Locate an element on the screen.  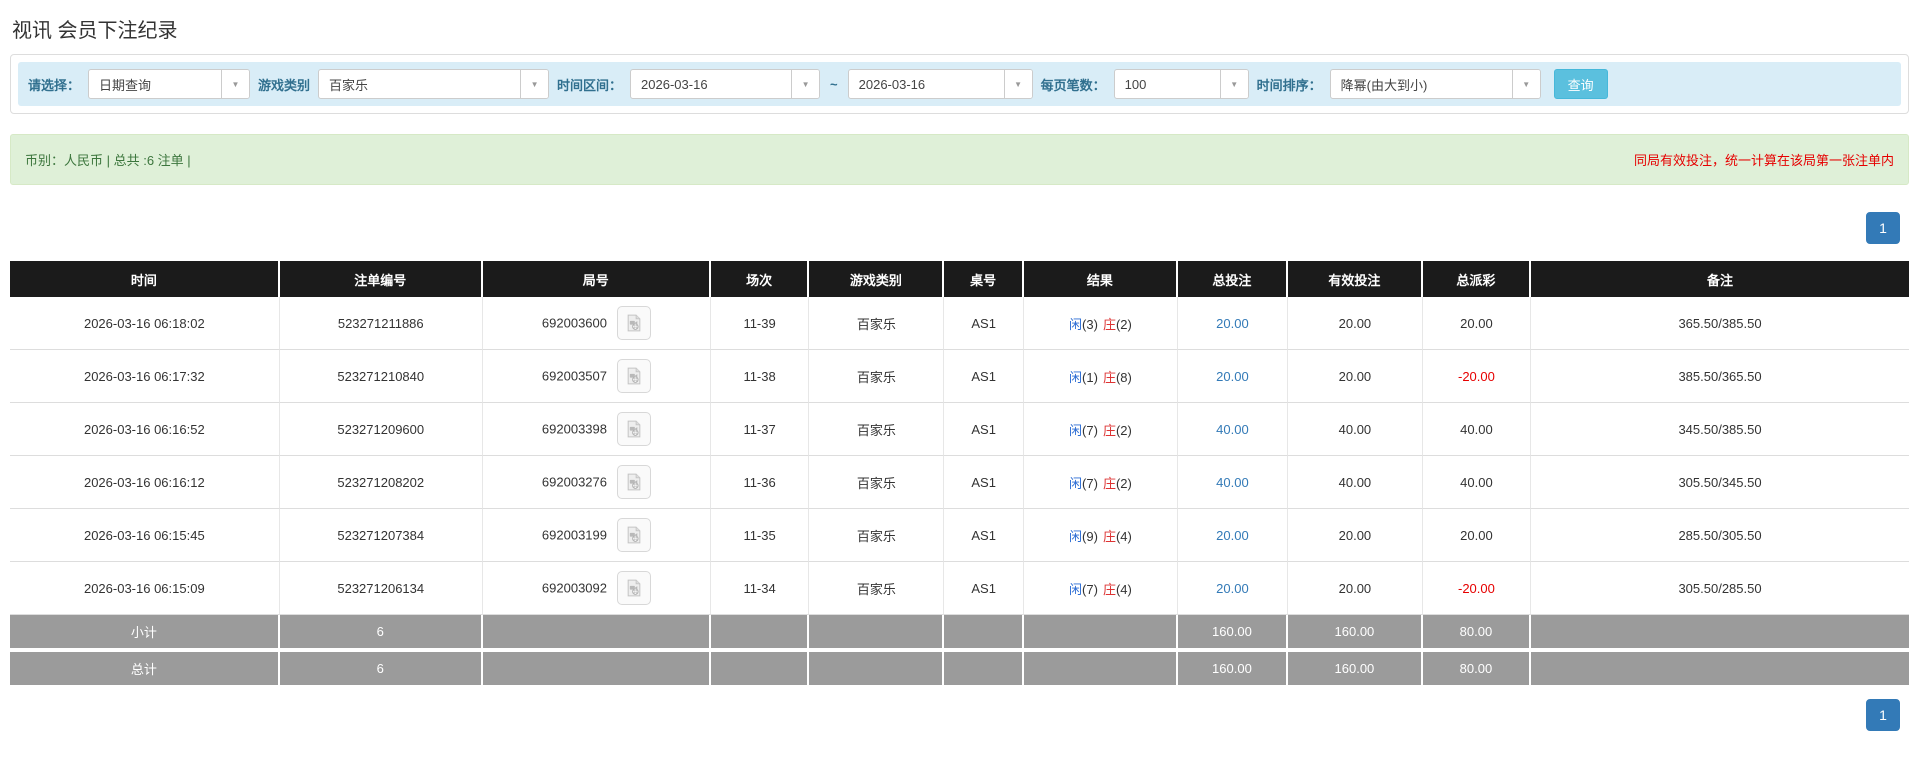
round-number: 692003398 is located at coordinates (574, 429).